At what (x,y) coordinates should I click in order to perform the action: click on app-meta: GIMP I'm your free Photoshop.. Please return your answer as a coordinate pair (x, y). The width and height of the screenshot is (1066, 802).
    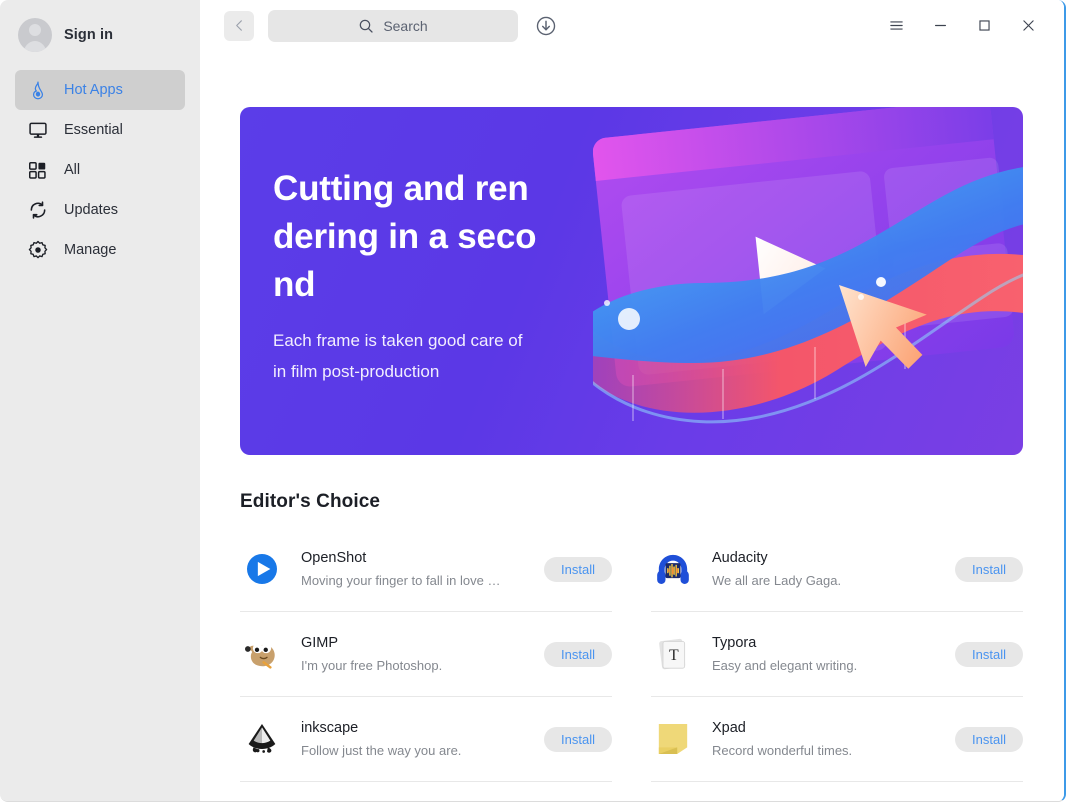
    Looking at the image, I should click on (416, 654).